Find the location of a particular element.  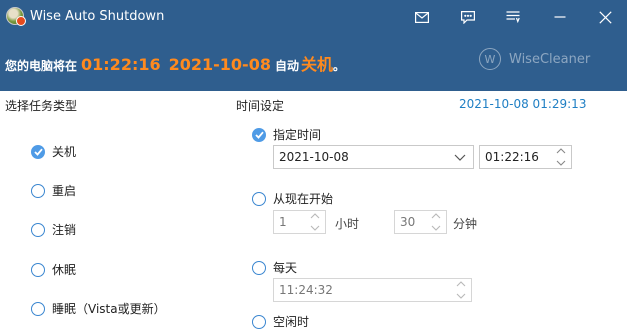

close-button is located at coordinates (605, 17).